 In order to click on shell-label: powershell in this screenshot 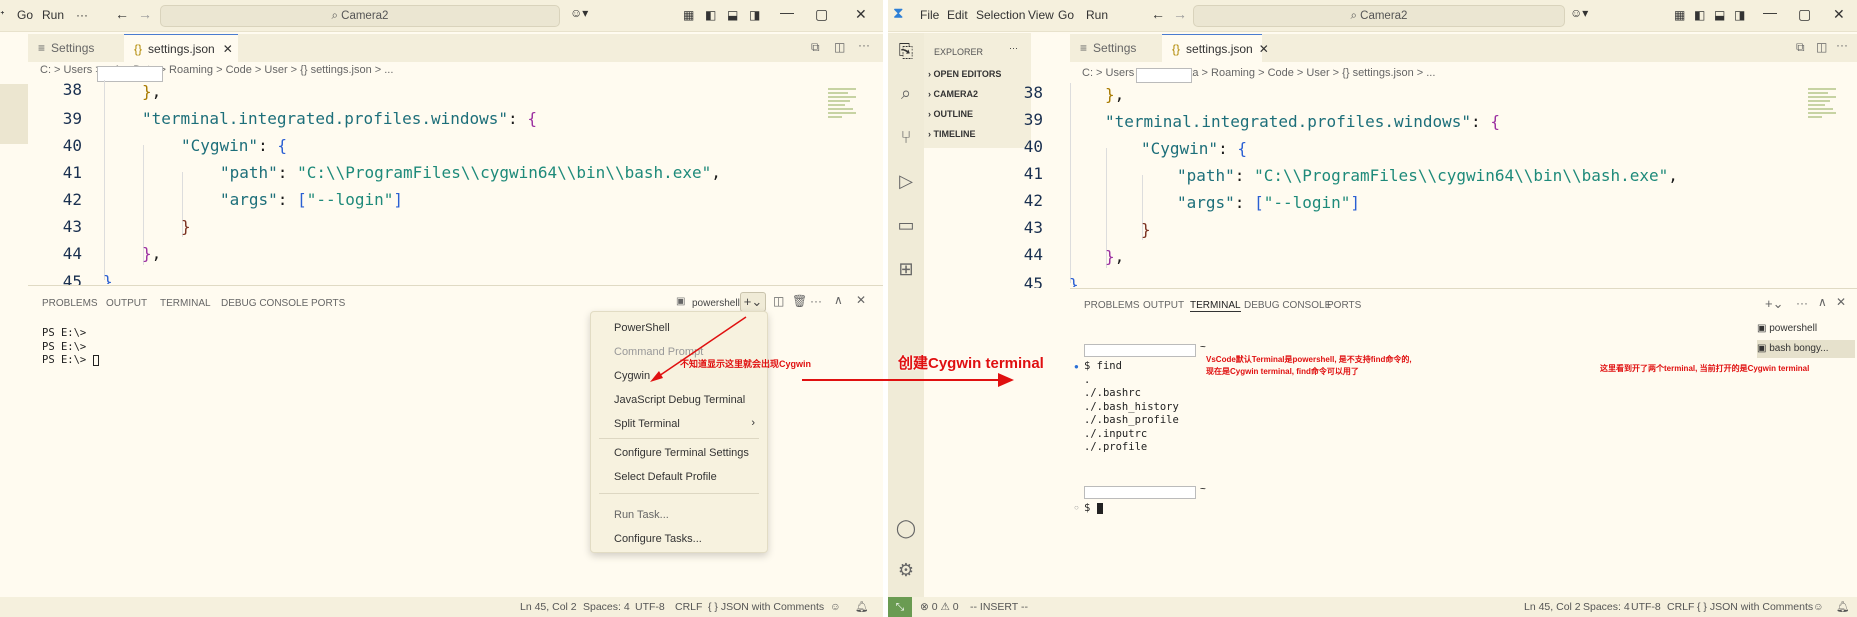, I will do `click(716, 303)`.